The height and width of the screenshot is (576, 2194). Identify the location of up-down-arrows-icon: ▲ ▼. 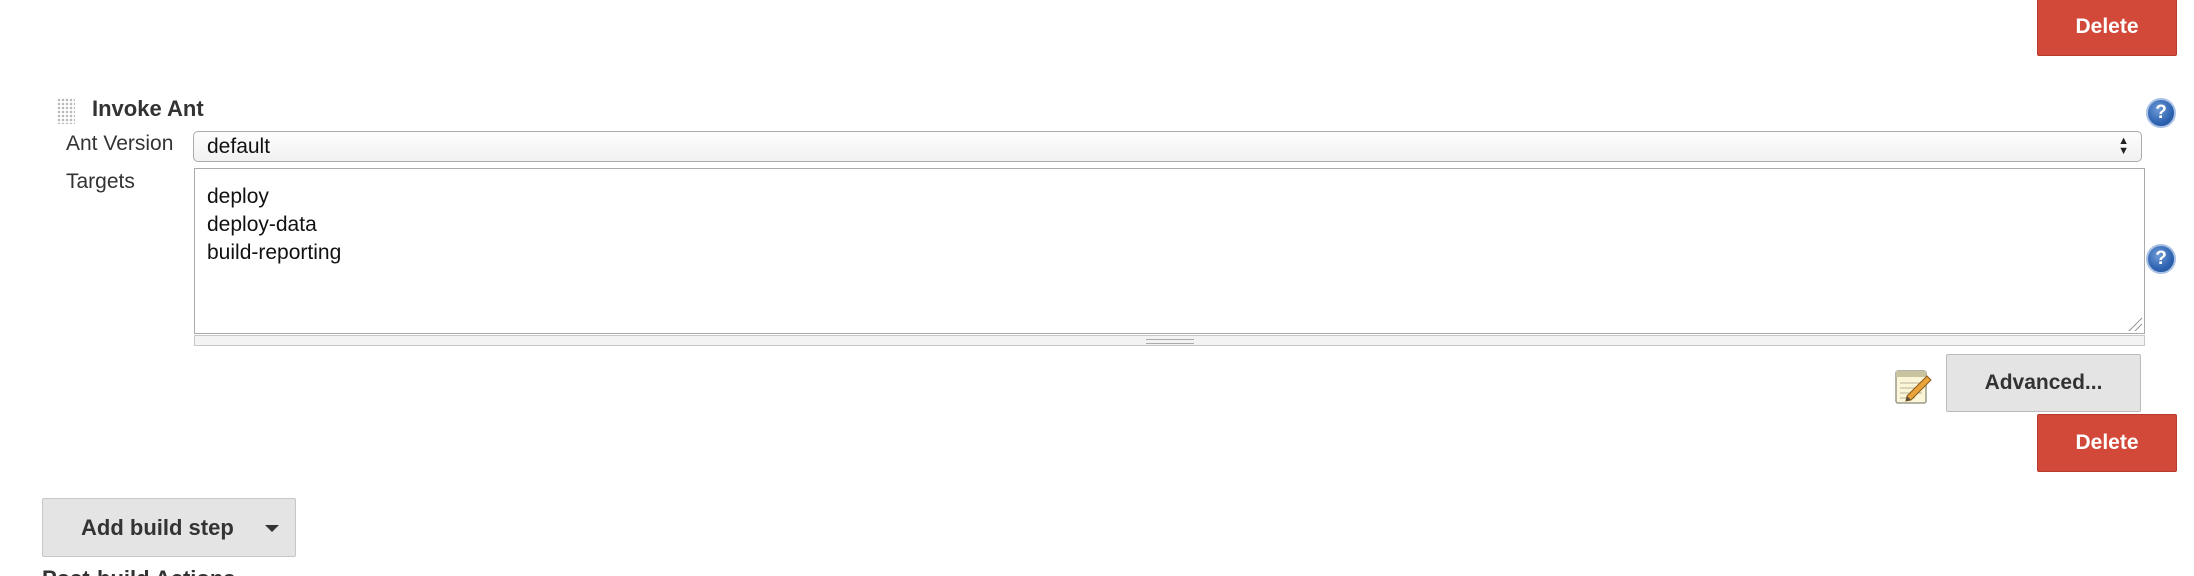
(2123, 146).